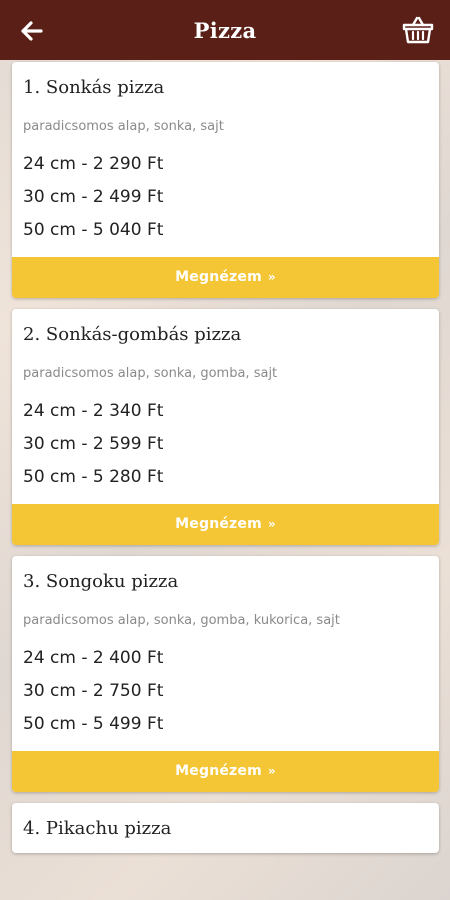  What do you see at coordinates (97, 828) in the screenshot?
I see `pizza-name: 4. Pikachu pizza` at bounding box center [97, 828].